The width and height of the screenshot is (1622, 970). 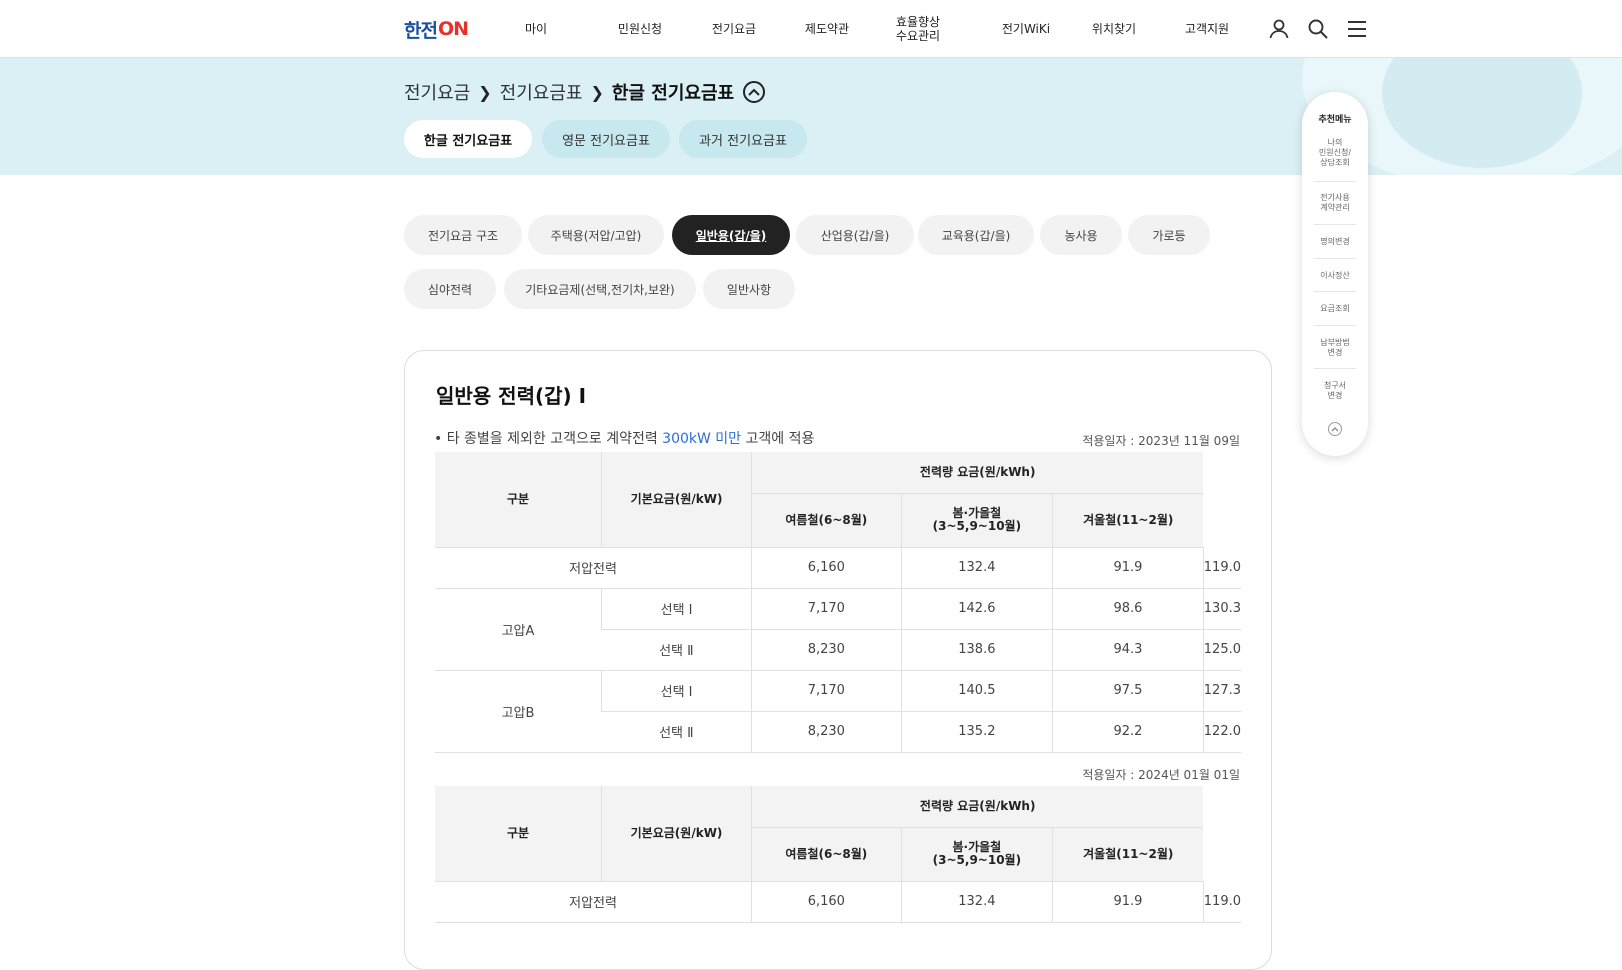 What do you see at coordinates (1335, 429) in the screenshot?
I see `scroll-top-icon` at bounding box center [1335, 429].